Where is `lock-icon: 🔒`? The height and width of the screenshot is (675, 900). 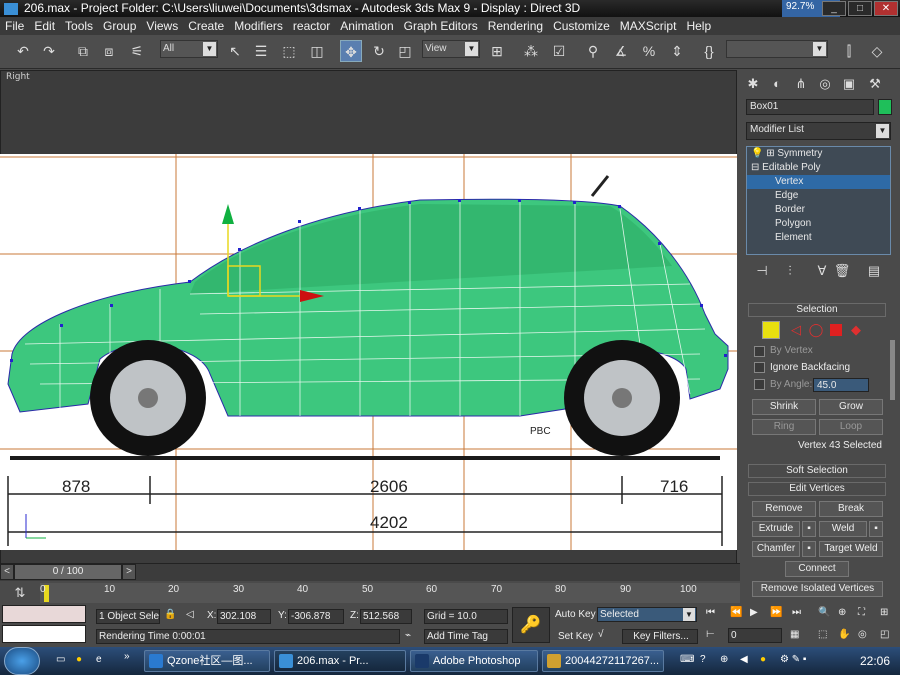 lock-icon: 🔒 is located at coordinates (170, 614).